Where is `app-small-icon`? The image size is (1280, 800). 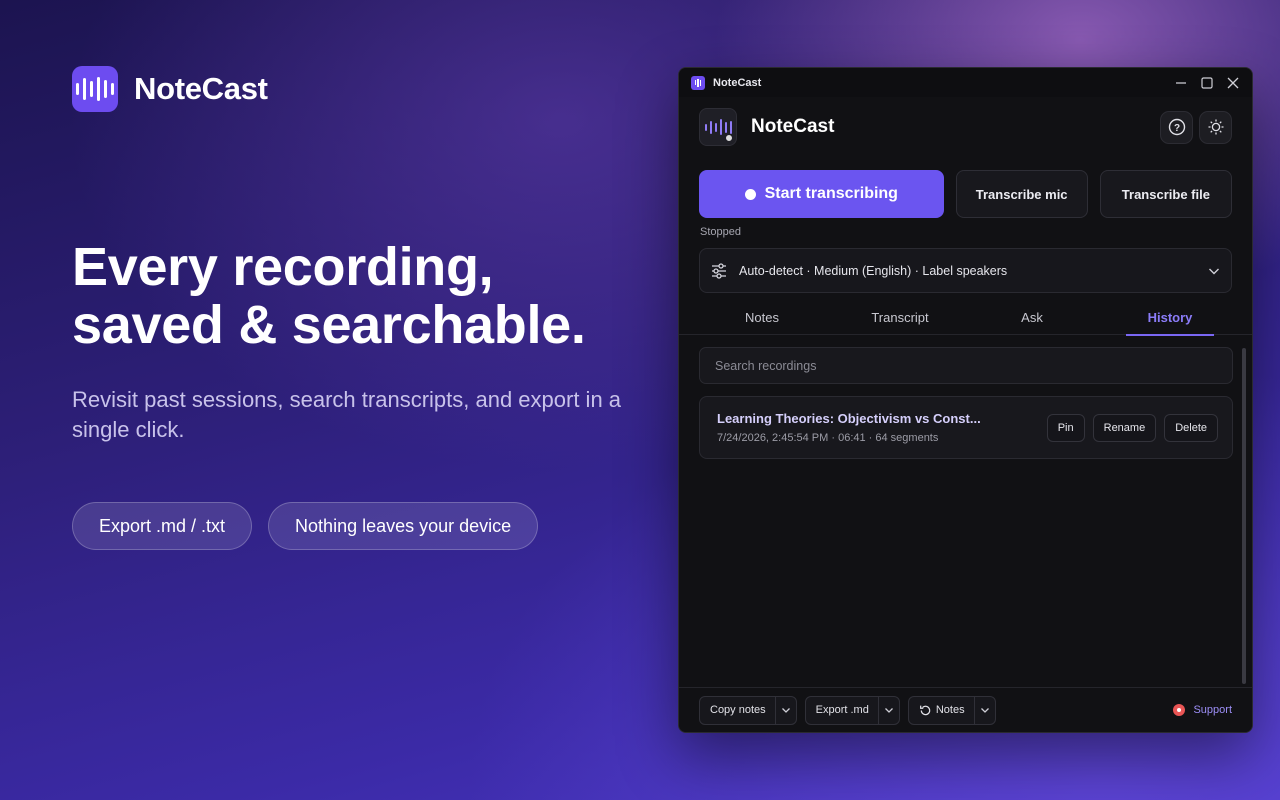
app-small-icon is located at coordinates (698, 82).